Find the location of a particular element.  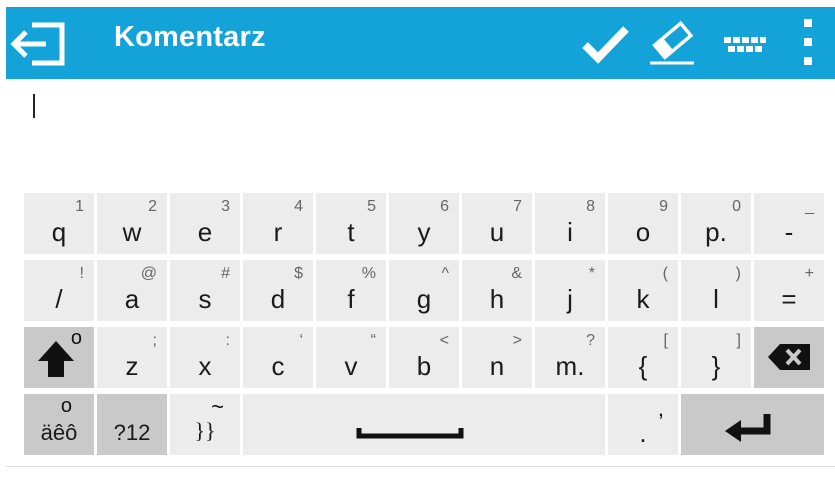

key-label: ?12 is located at coordinates (132, 432).